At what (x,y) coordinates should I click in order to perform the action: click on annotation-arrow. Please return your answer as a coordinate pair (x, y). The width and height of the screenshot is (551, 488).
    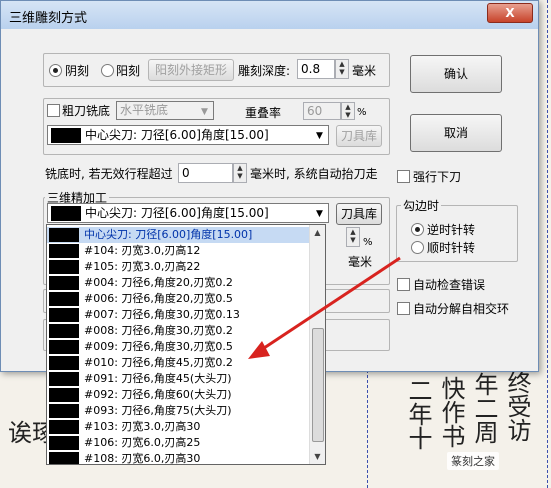
    Looking at the image, I should click on (324, 307).